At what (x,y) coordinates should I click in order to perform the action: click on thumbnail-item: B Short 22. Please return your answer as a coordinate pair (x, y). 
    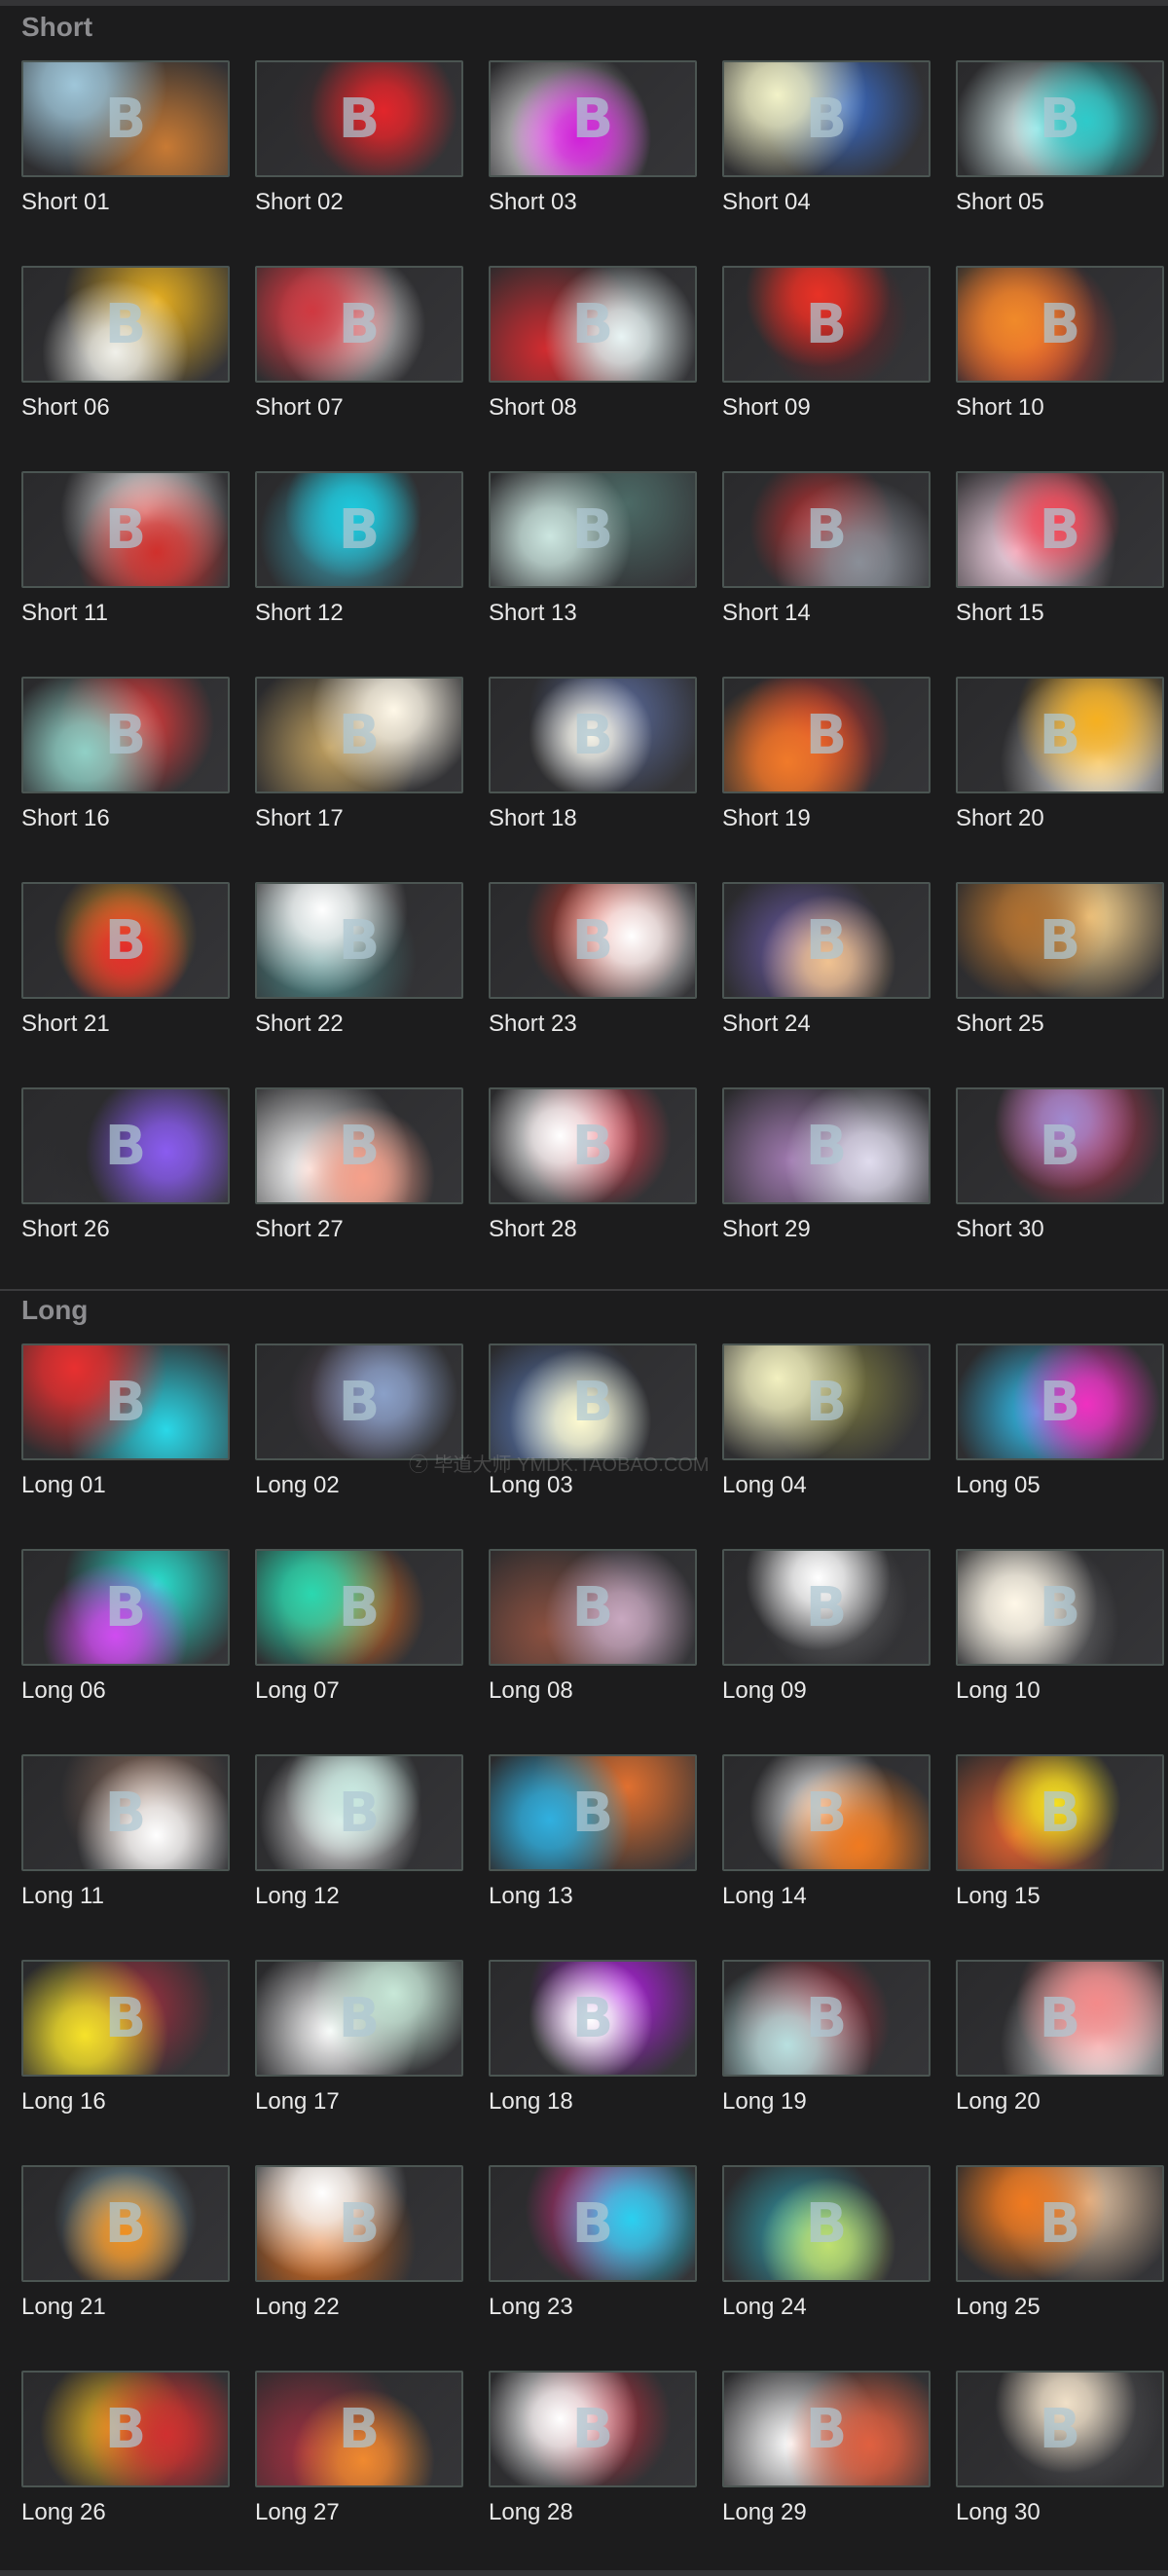
    Looking at the image, I should click on (359, 969).